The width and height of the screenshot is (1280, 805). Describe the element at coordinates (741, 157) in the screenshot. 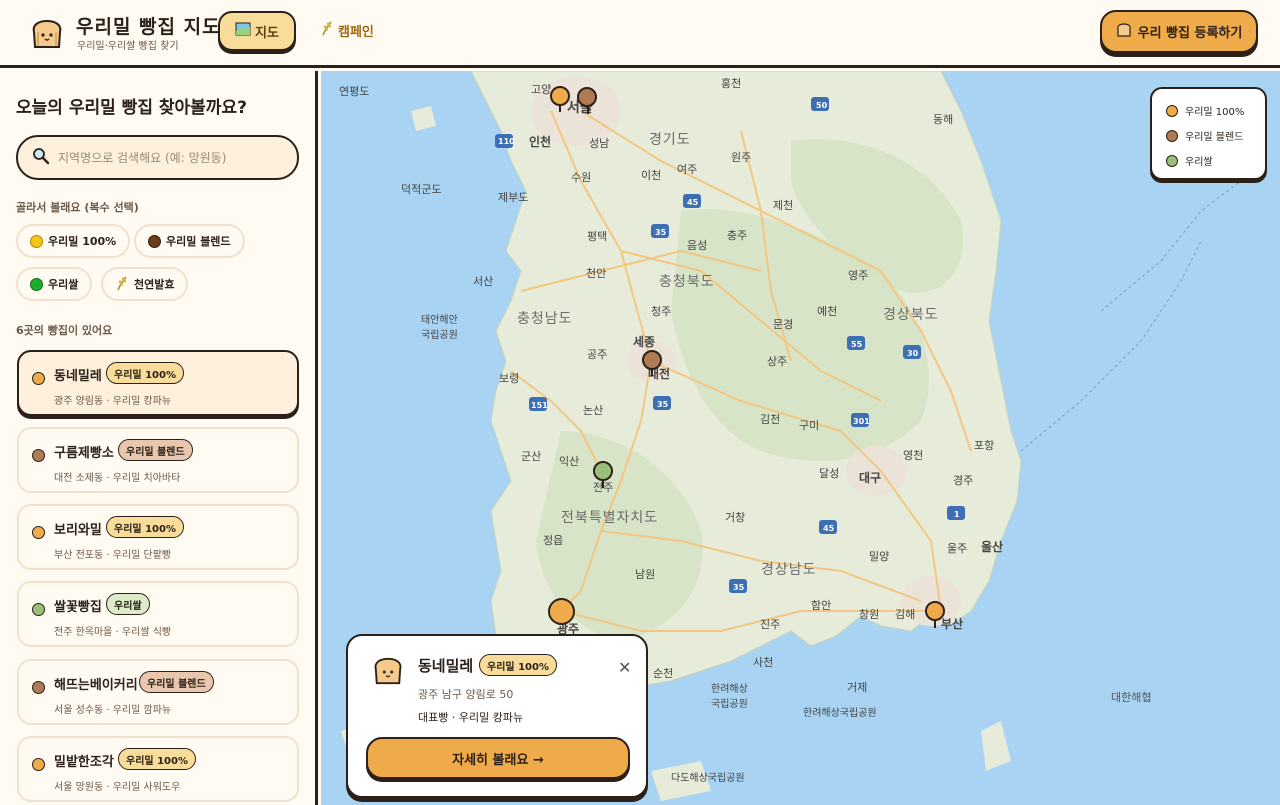

I see `place-label: 원주` at that location.